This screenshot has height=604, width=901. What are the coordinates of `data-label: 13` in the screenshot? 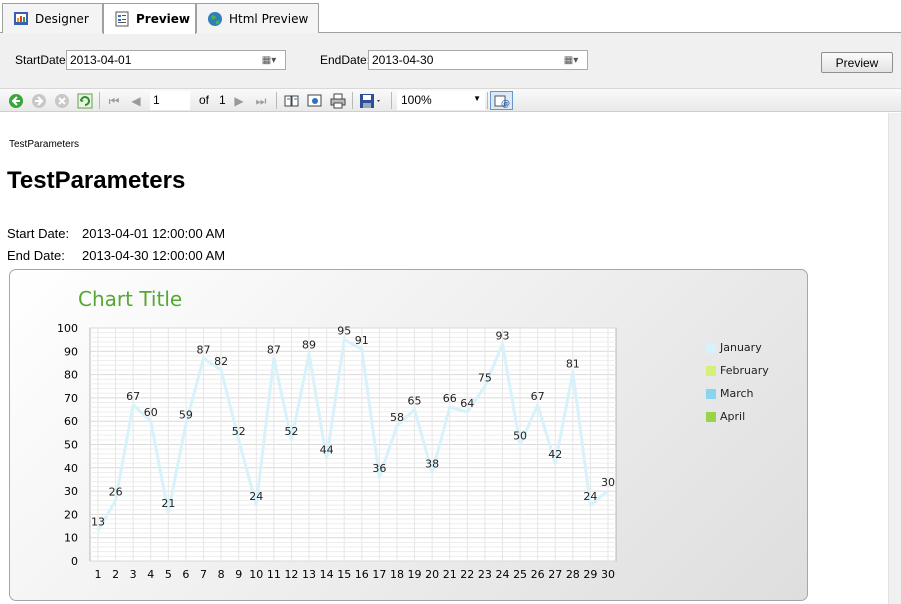 It's located at (98, 522).